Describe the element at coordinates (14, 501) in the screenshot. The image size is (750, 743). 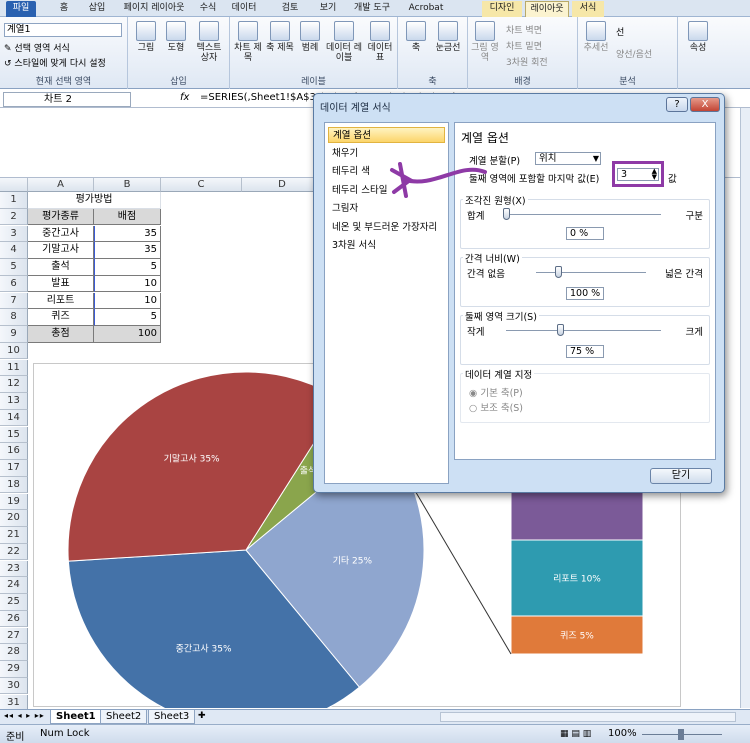
I see `row-header: 19` at that location.